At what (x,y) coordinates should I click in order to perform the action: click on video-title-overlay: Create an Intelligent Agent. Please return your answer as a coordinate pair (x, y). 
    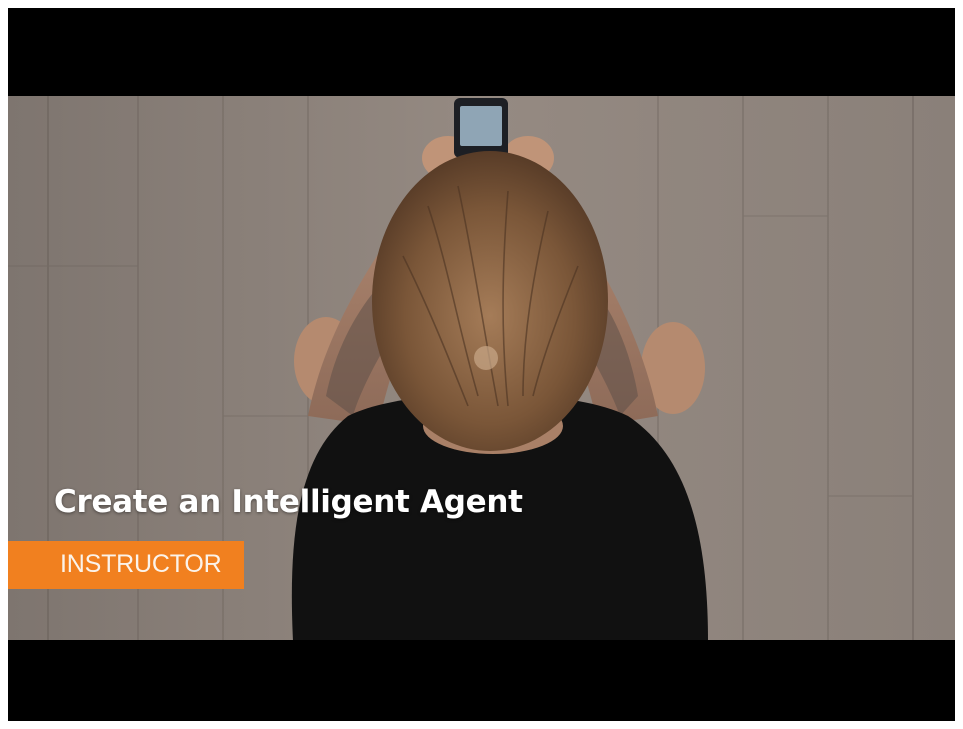
    Looking at the image, I should click on (288, 502).